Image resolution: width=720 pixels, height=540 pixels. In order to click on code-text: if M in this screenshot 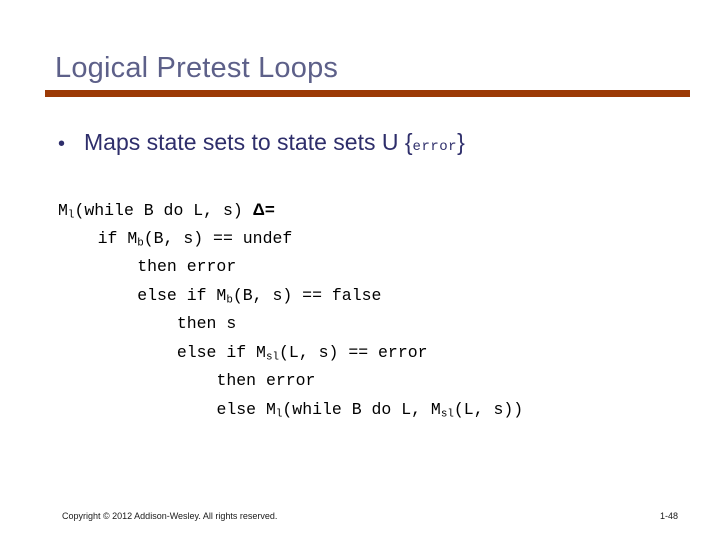, I will do `click(117, 238)`.